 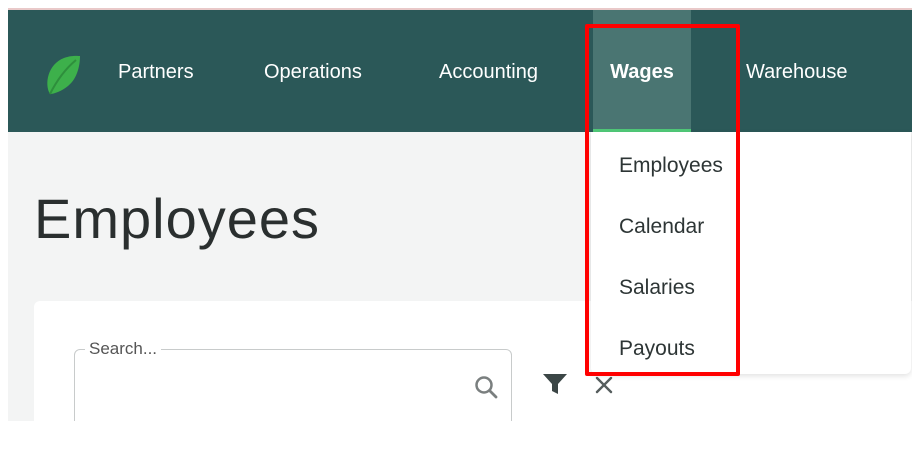 I want to click on menu-item-employees: Employees, so click(x=671, y=166).